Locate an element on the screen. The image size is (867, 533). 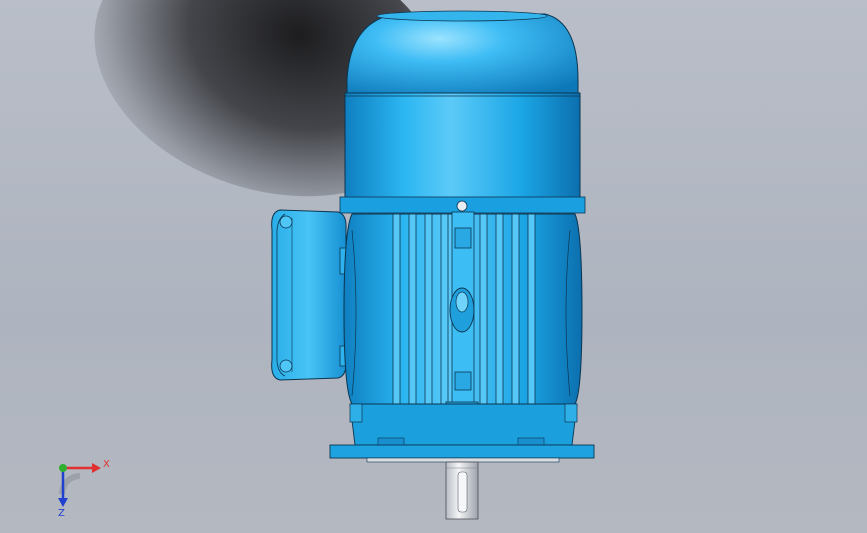
y-axis-dot is located at coordinates (63, 468).